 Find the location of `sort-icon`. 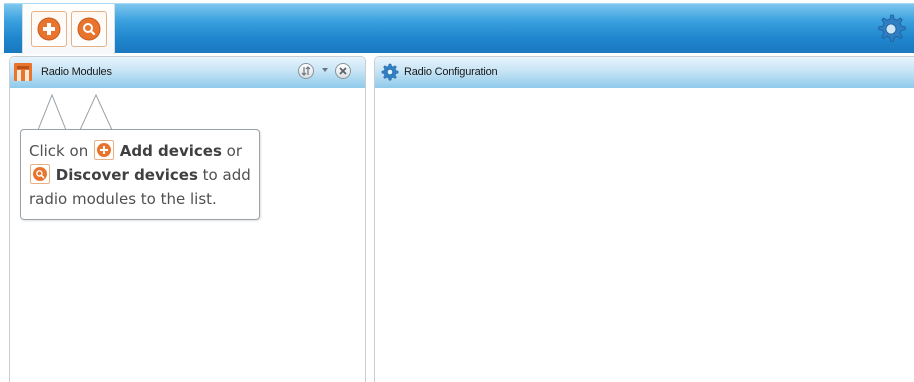

sort-icon is located at coordinates (306, 71).